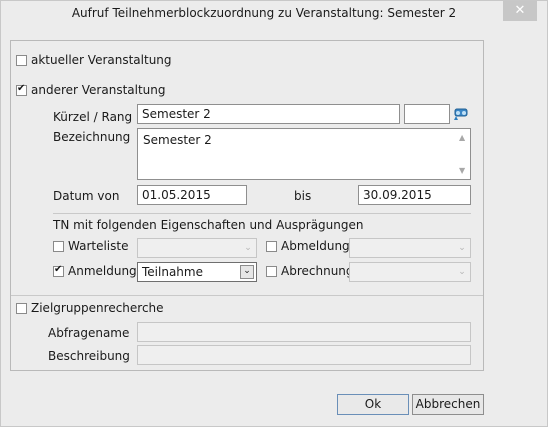  What do you see at coordinates (58, 270) in the screenshot?
I see `checkbox-anmeldung` at bounding box center [58, 270].